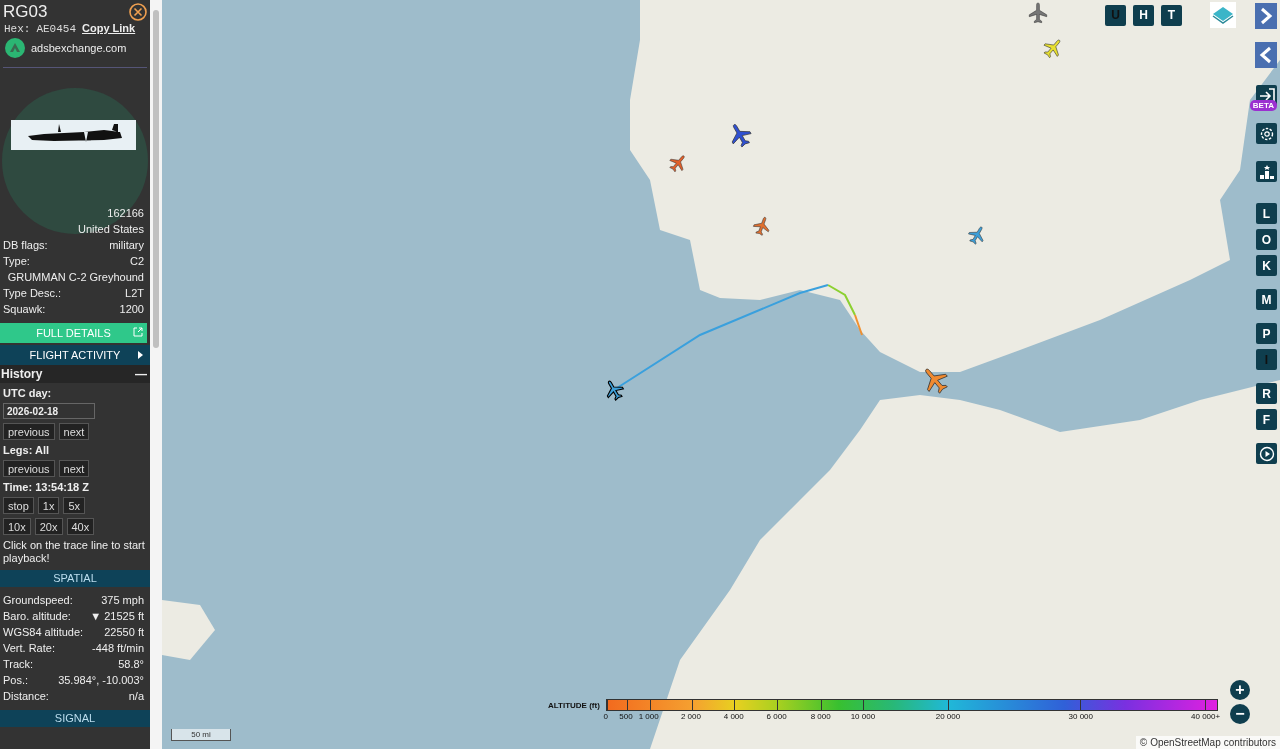 This screenshot has height=749, width=1280. I want to click on detail-value: 1200, so click(131, 309).